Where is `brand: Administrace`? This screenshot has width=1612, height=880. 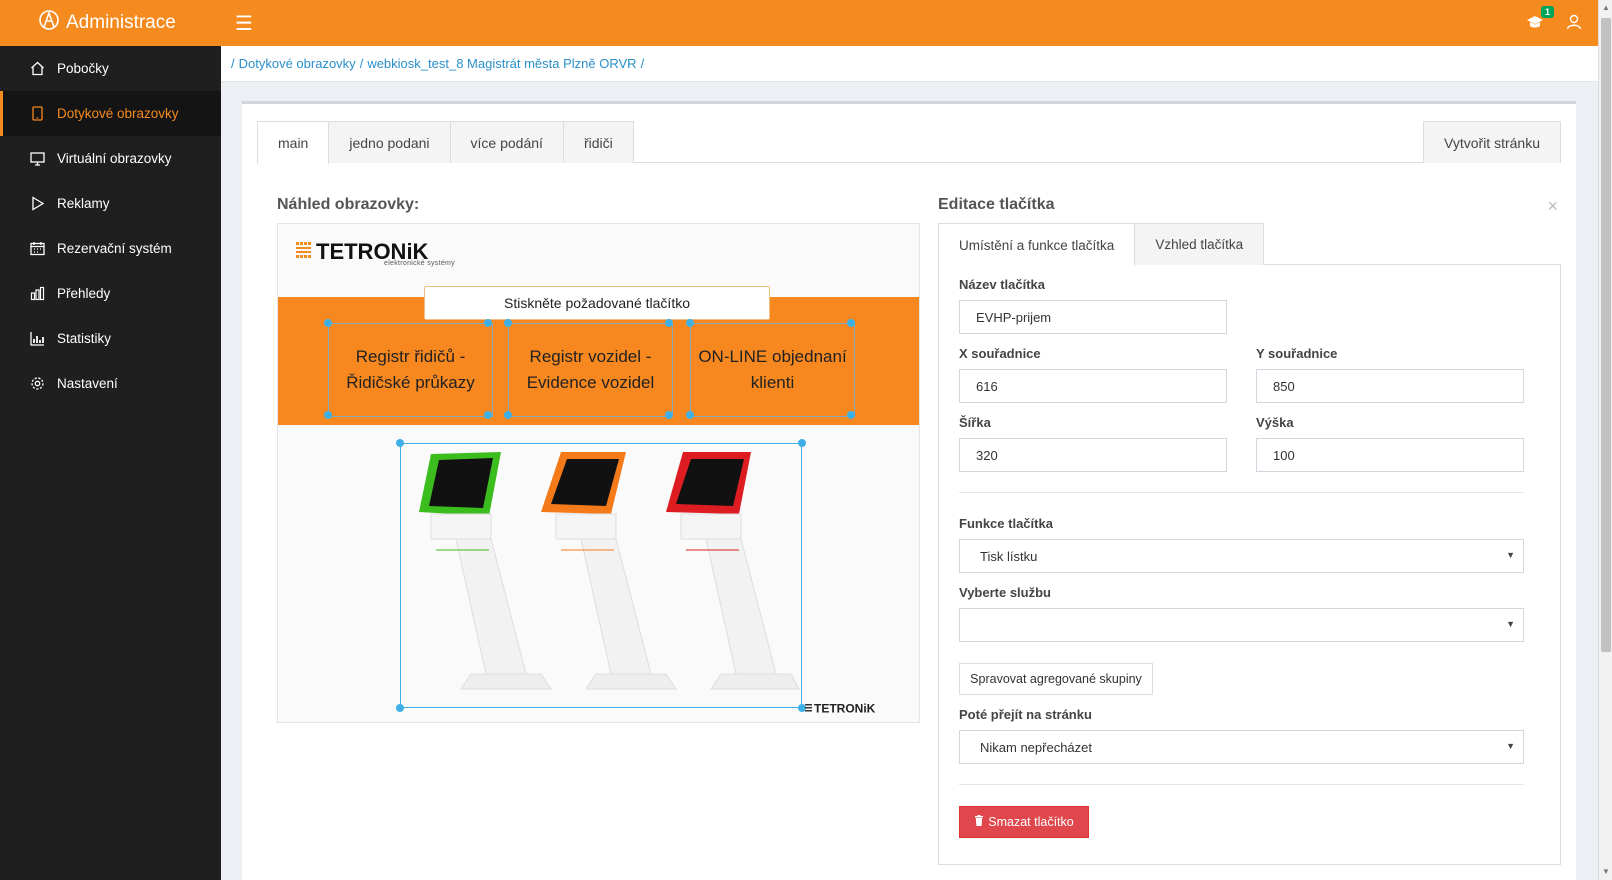
brand: Administrace is located at coordinates (110, 23).